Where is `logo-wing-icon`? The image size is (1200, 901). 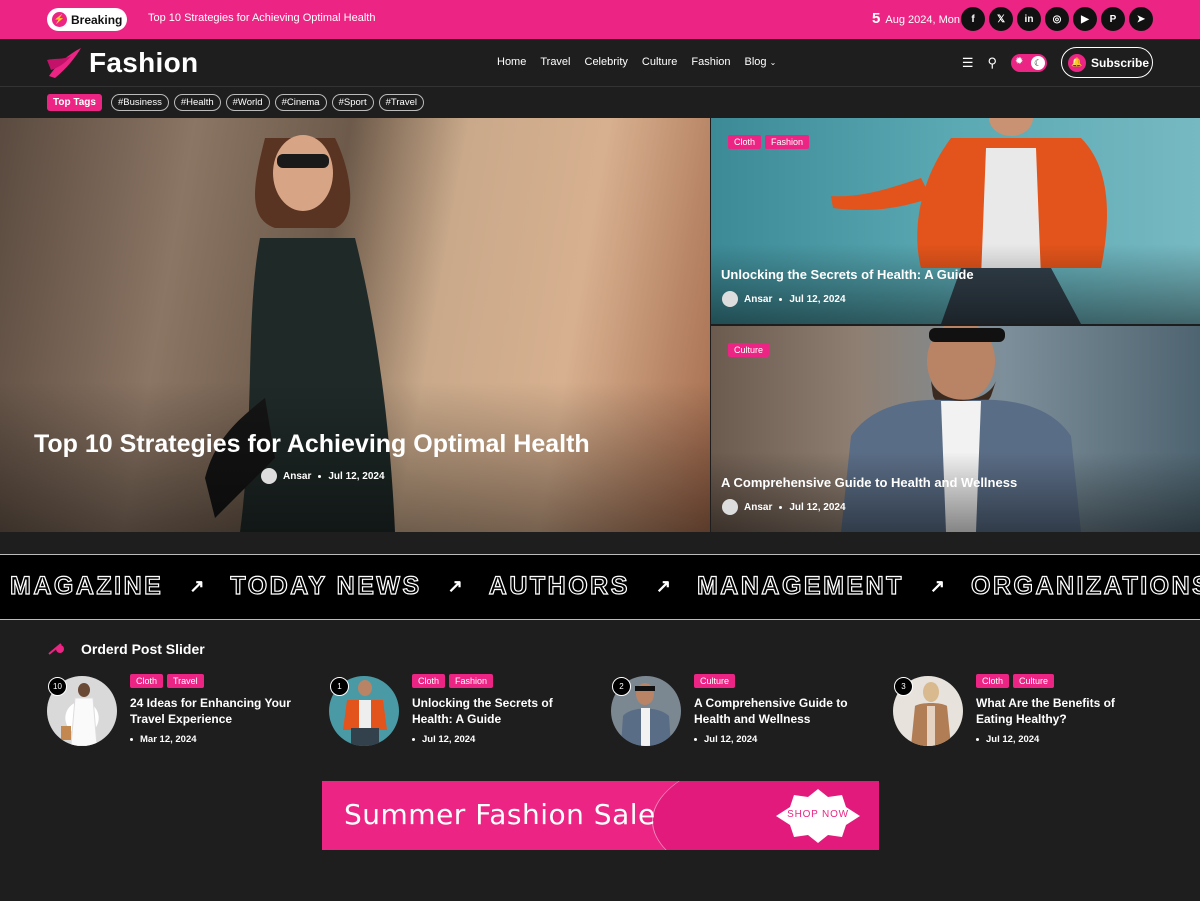 logo-wing-icon is located at coordinates (64, 63).